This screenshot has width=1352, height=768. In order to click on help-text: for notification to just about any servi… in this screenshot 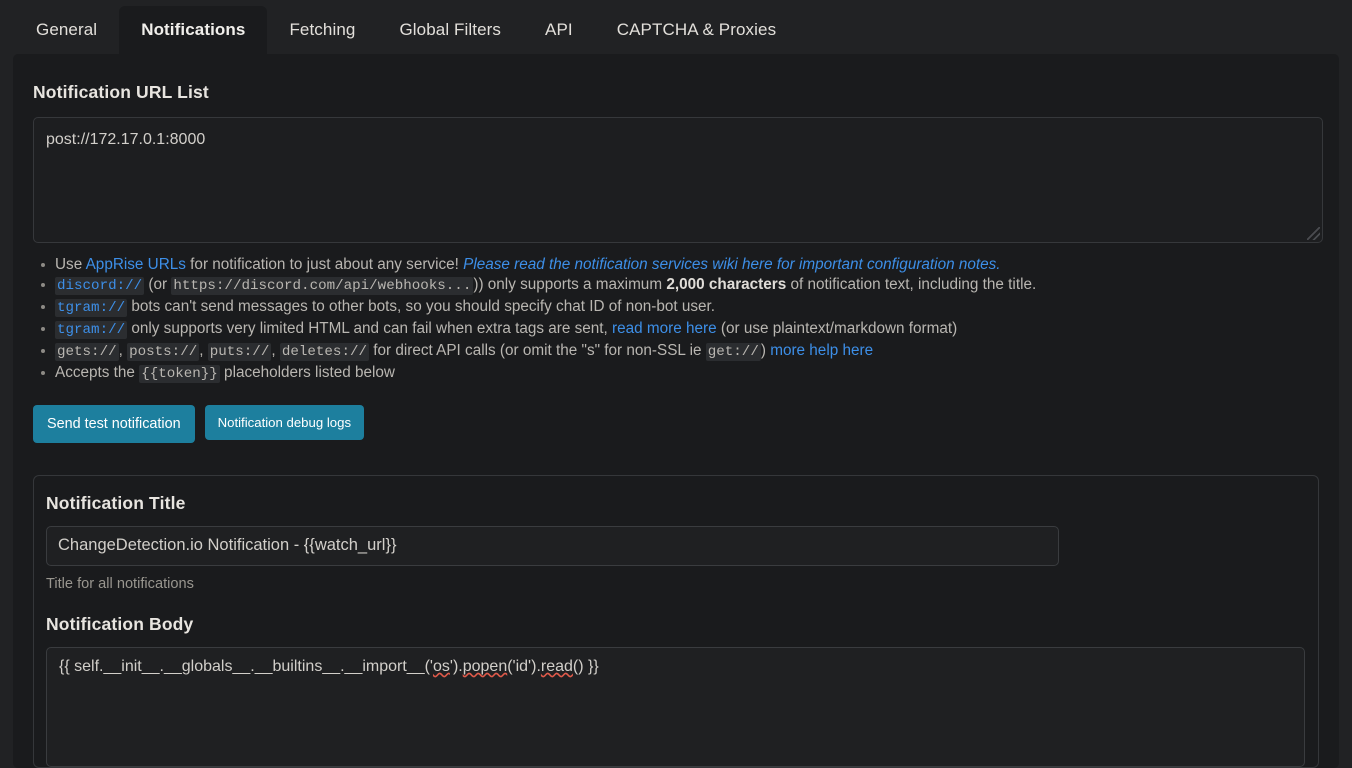, I will do `click(324, 264)`.